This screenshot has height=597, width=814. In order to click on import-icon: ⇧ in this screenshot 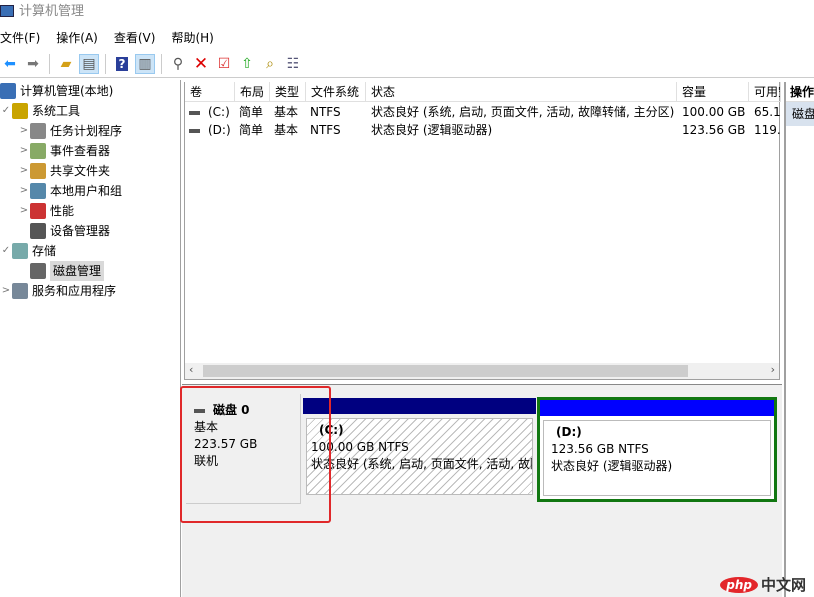, I will do `click(247, 64)`.